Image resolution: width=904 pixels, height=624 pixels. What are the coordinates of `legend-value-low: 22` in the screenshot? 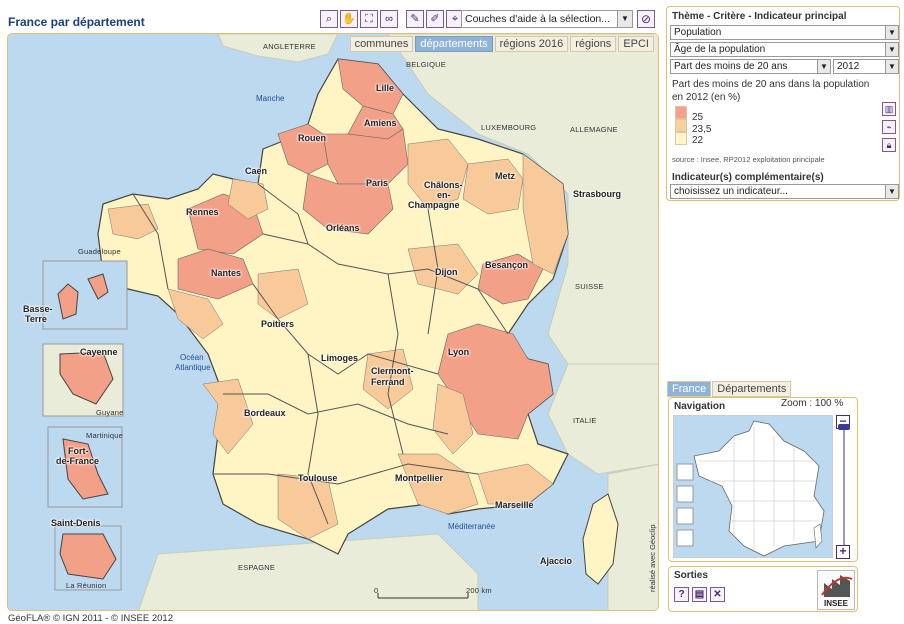 It's located at (698, 140).